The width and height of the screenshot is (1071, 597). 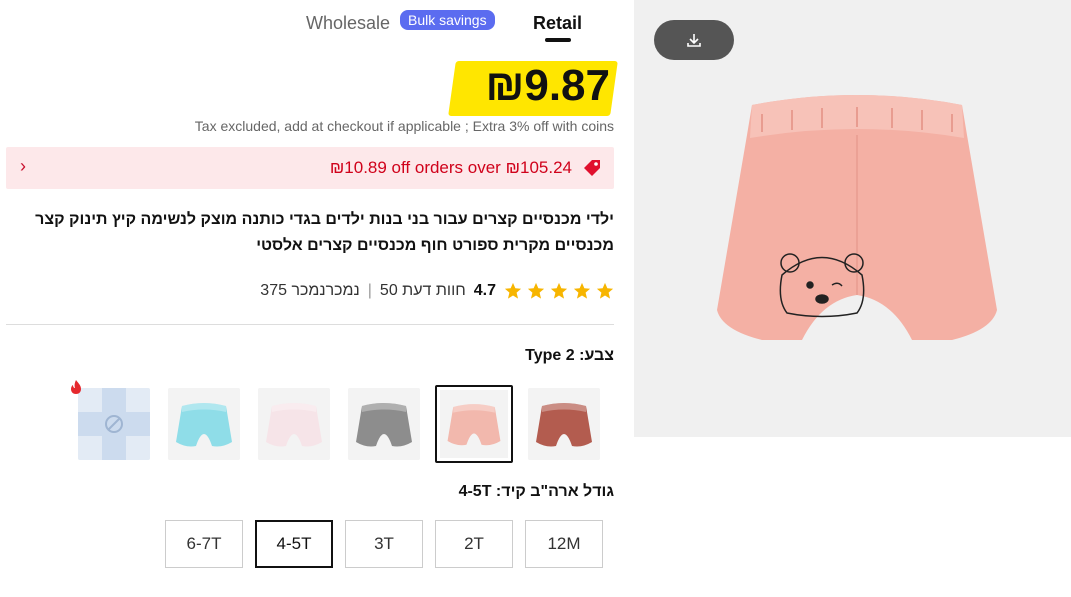 I want to click on color-label: צבע: Type 2, so click(x=569, y=355).